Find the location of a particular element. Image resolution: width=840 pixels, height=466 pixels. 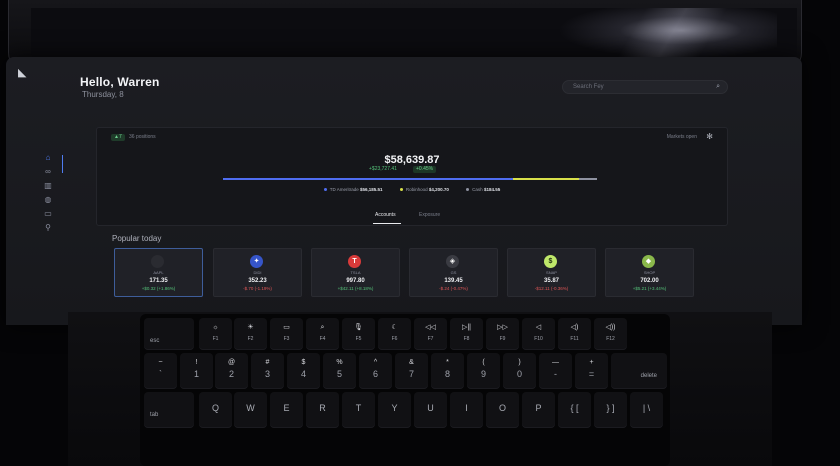

key-label: U is located at coordinates (430, 408).